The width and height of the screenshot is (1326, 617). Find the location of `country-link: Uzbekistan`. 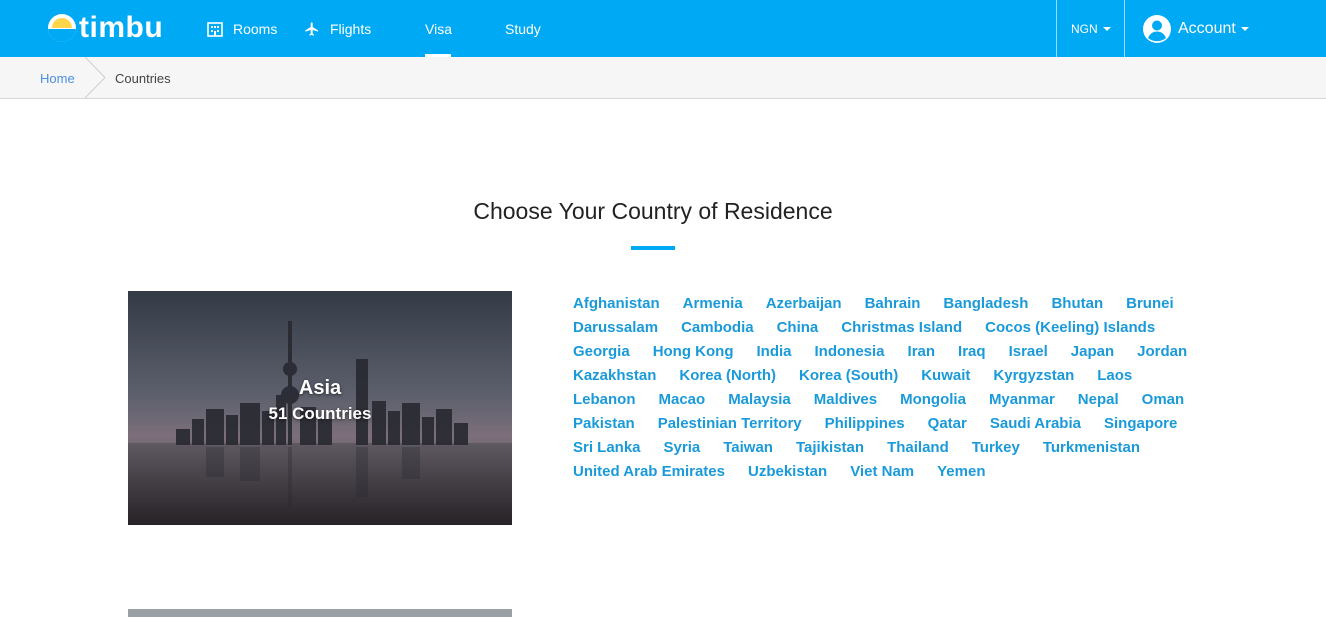

country-link: Uzbekistan is located at coordinates (787, 472).